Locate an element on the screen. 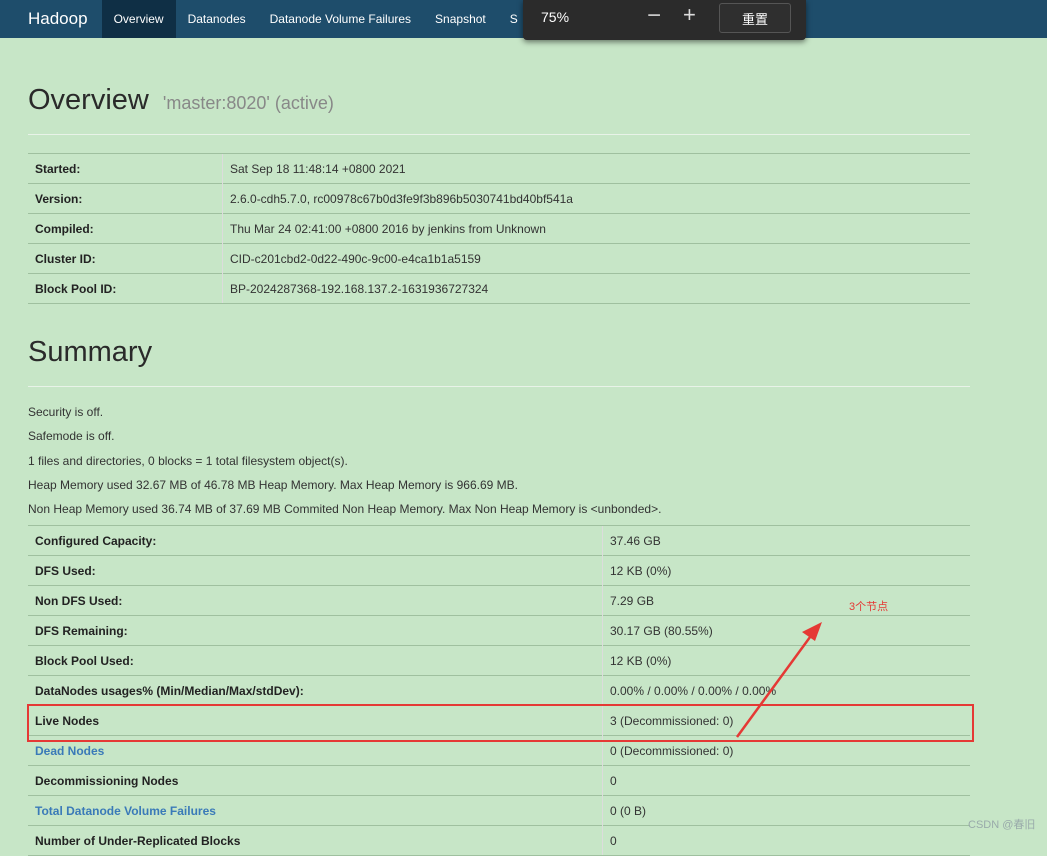  live-nodes-highlight is located at coordinates (500, 723).